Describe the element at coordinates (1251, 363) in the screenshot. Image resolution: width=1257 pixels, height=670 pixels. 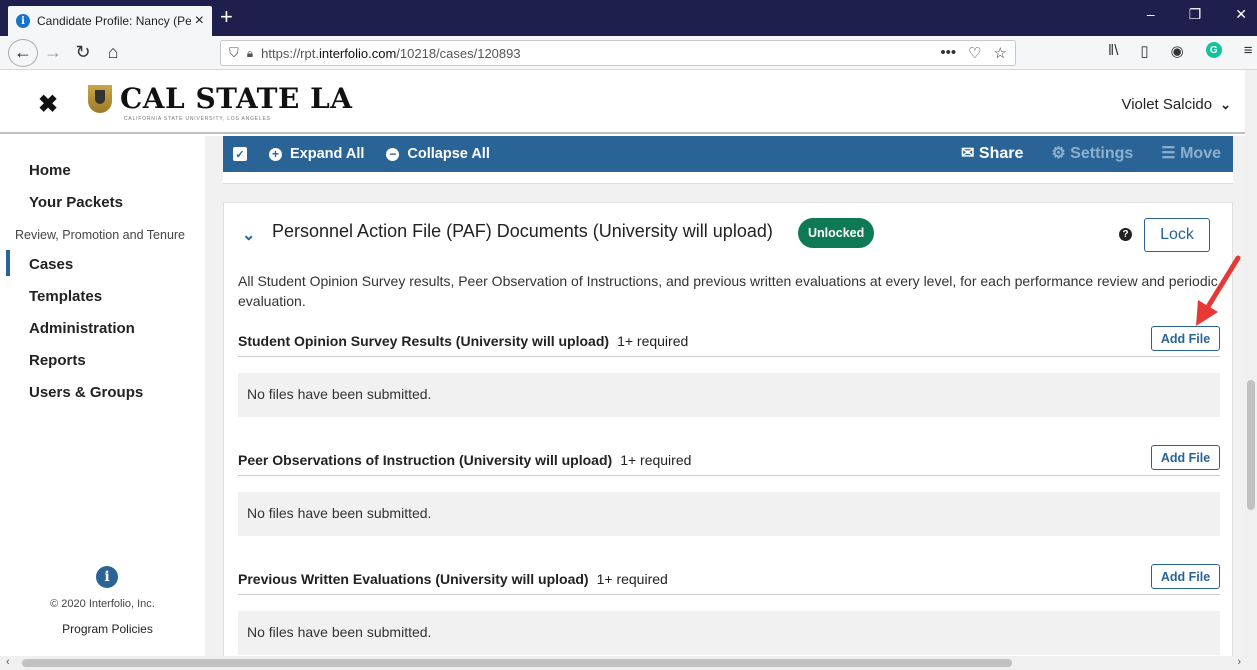
I see `vertical-scrollbar` at that location.